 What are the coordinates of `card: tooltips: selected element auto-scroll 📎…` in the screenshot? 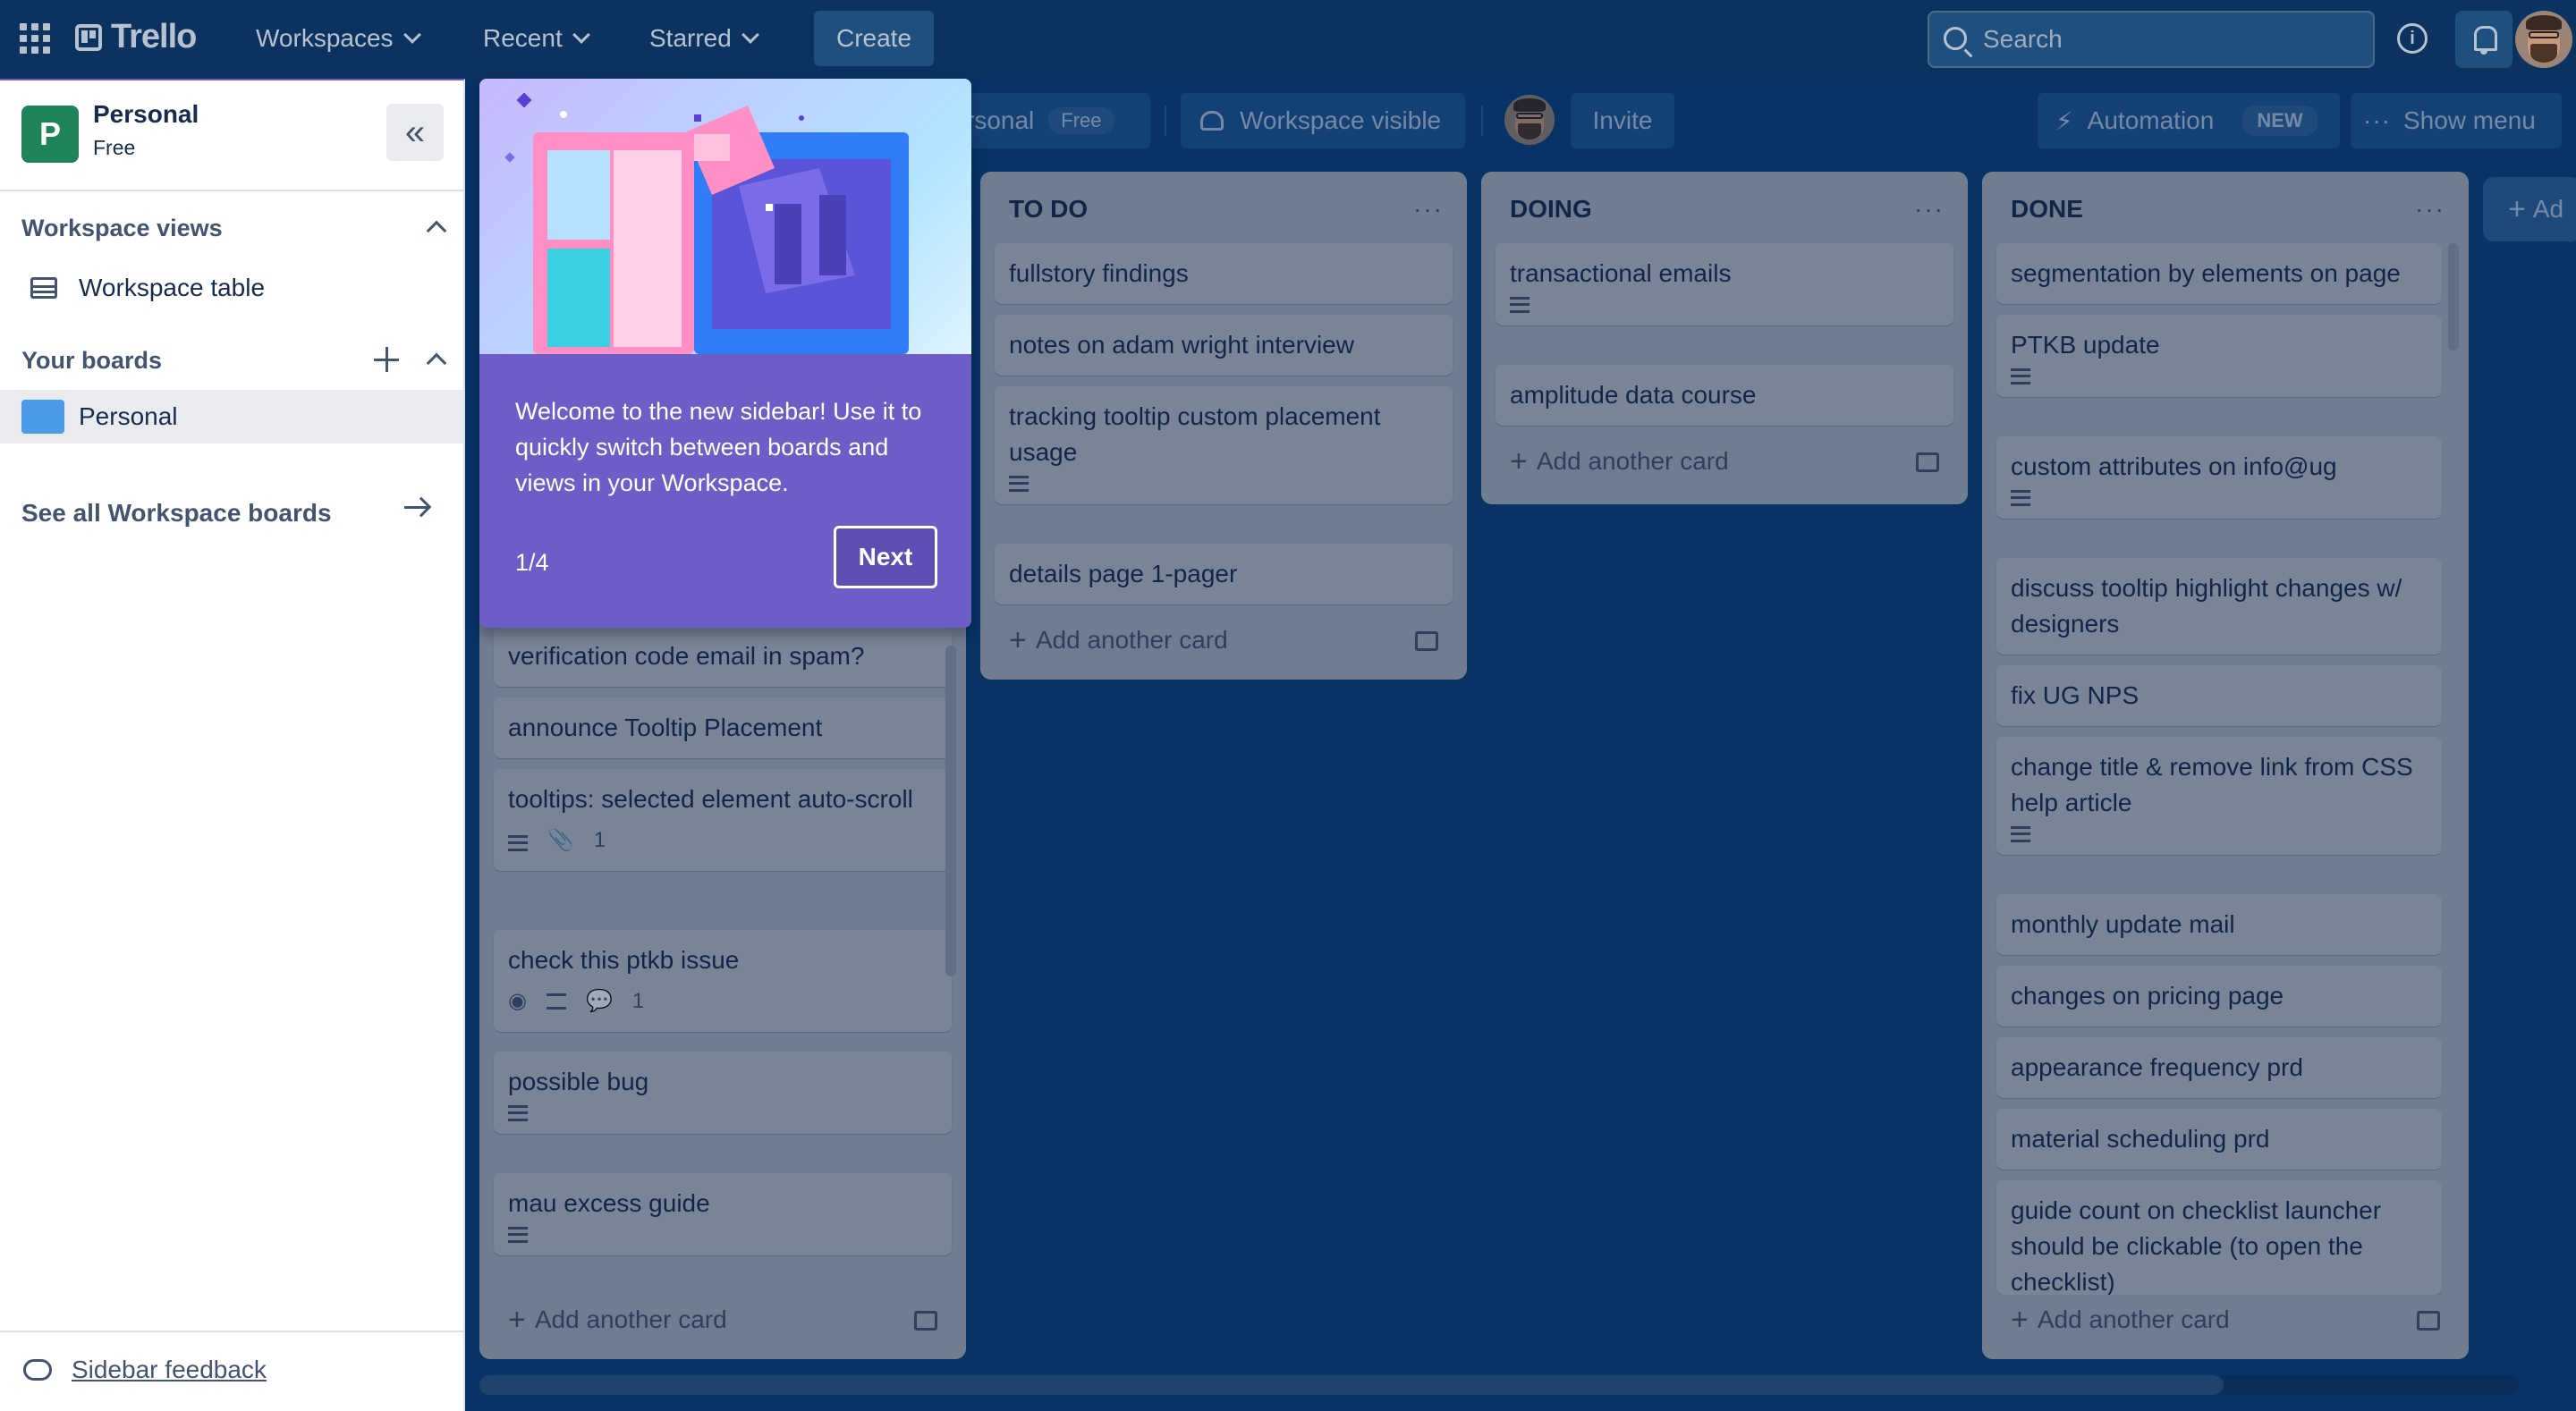 It's located at (723, 820).